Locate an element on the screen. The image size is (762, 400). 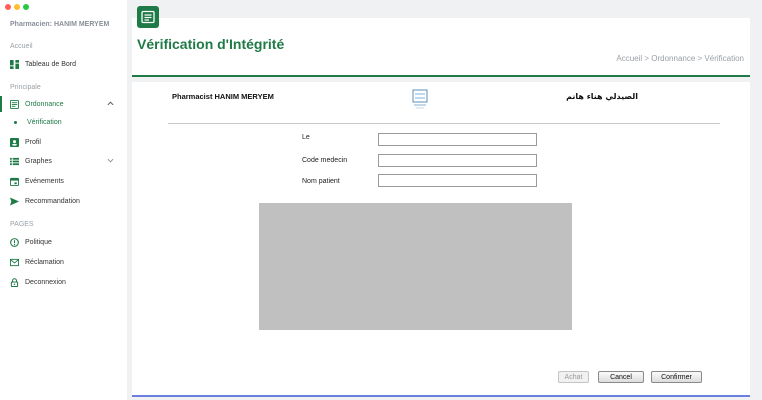
sidebar-subitem-verification: Vérification is located at coordinates (38, 122).